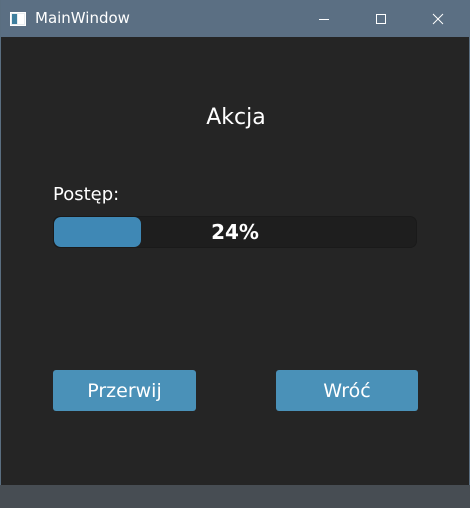  What do you see at coordinates (18, 18) in the screenshot?
I see `app-window-icon` at bounding box center [18, 18].